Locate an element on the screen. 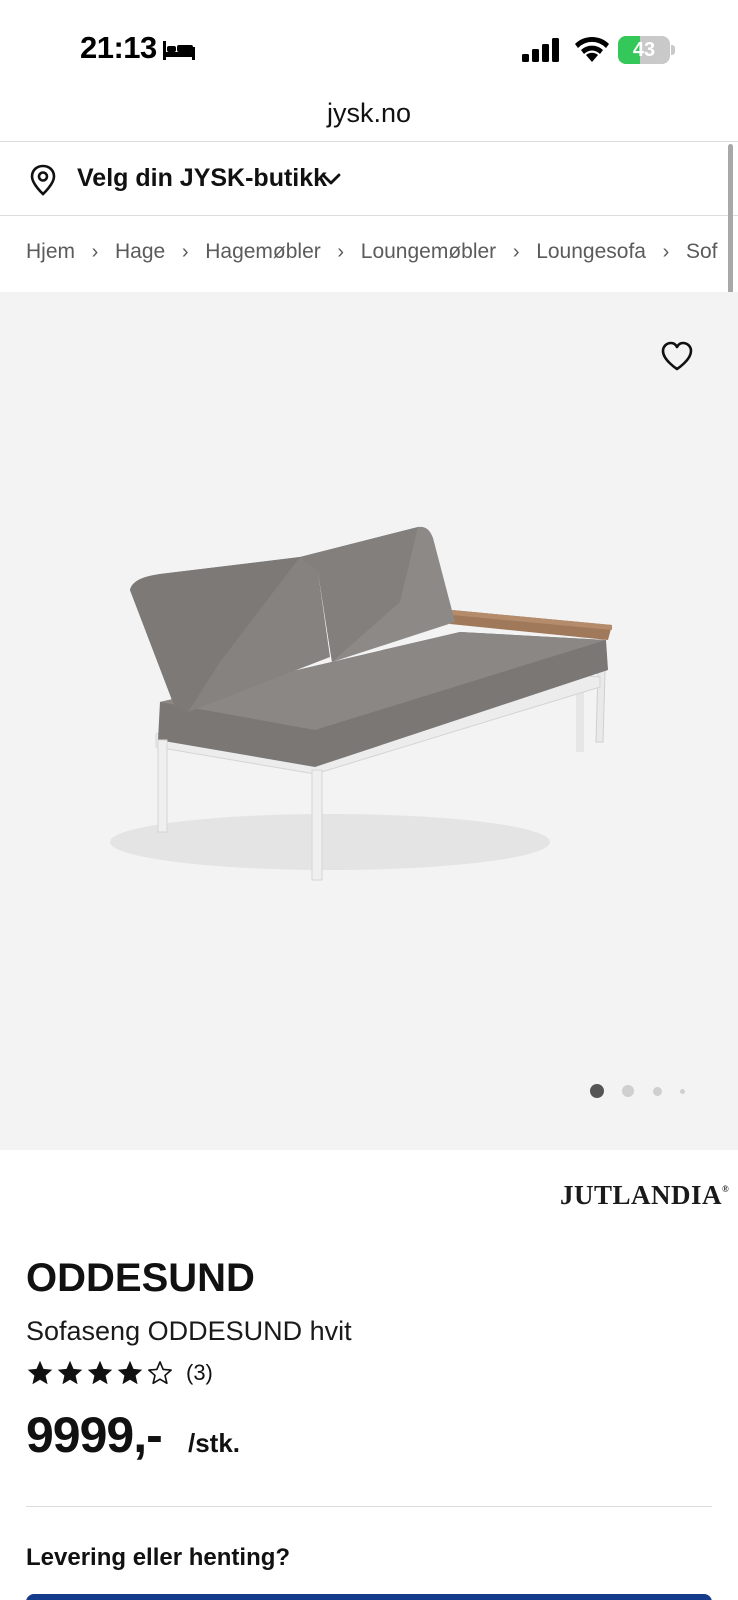 The height and width of the screenshot is (1600, 738). breadcrumb-item-loungesofa: Loungesofa is located at coordinates (591, 252).